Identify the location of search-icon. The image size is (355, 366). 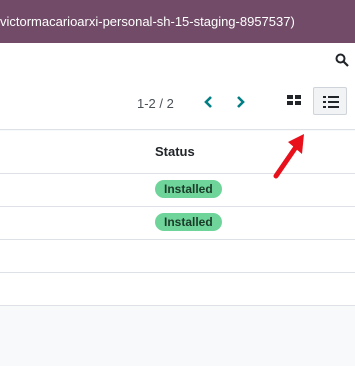
(342, 60).